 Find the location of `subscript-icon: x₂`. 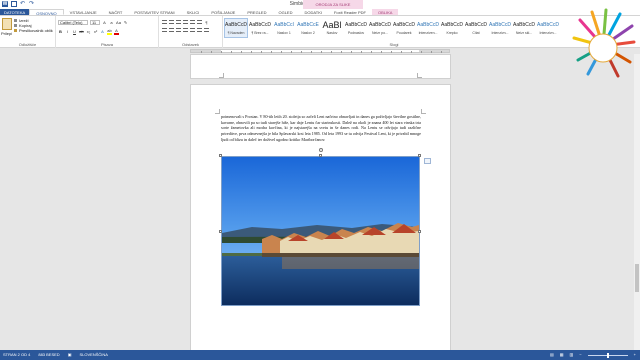

subscript-icon: x₂ is located at coordinates (88, 31).